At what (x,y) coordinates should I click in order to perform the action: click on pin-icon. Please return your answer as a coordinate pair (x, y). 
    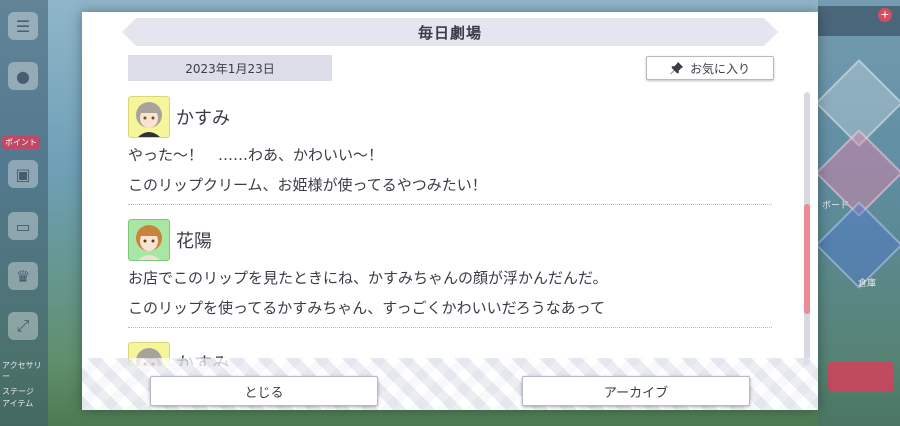
    Looking at the image, I should click on (677, 68).